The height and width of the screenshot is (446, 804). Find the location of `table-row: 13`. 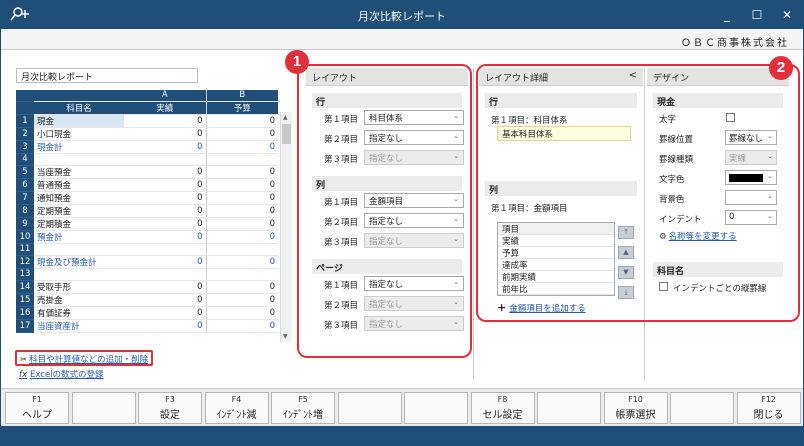

table-row: 13 is located at coordinates (147, 274).